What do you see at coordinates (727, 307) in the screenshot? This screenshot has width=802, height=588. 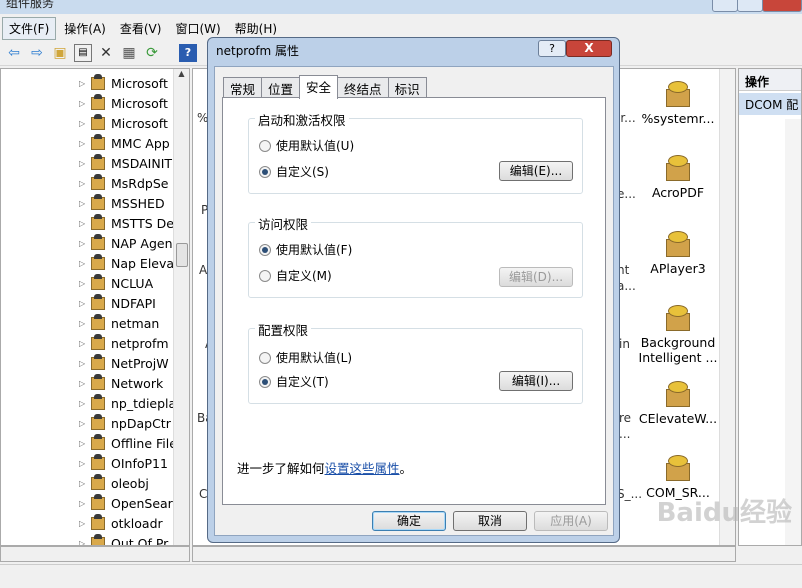 I see `center-vertical-scrollbar` at bounding box center [727, 307].